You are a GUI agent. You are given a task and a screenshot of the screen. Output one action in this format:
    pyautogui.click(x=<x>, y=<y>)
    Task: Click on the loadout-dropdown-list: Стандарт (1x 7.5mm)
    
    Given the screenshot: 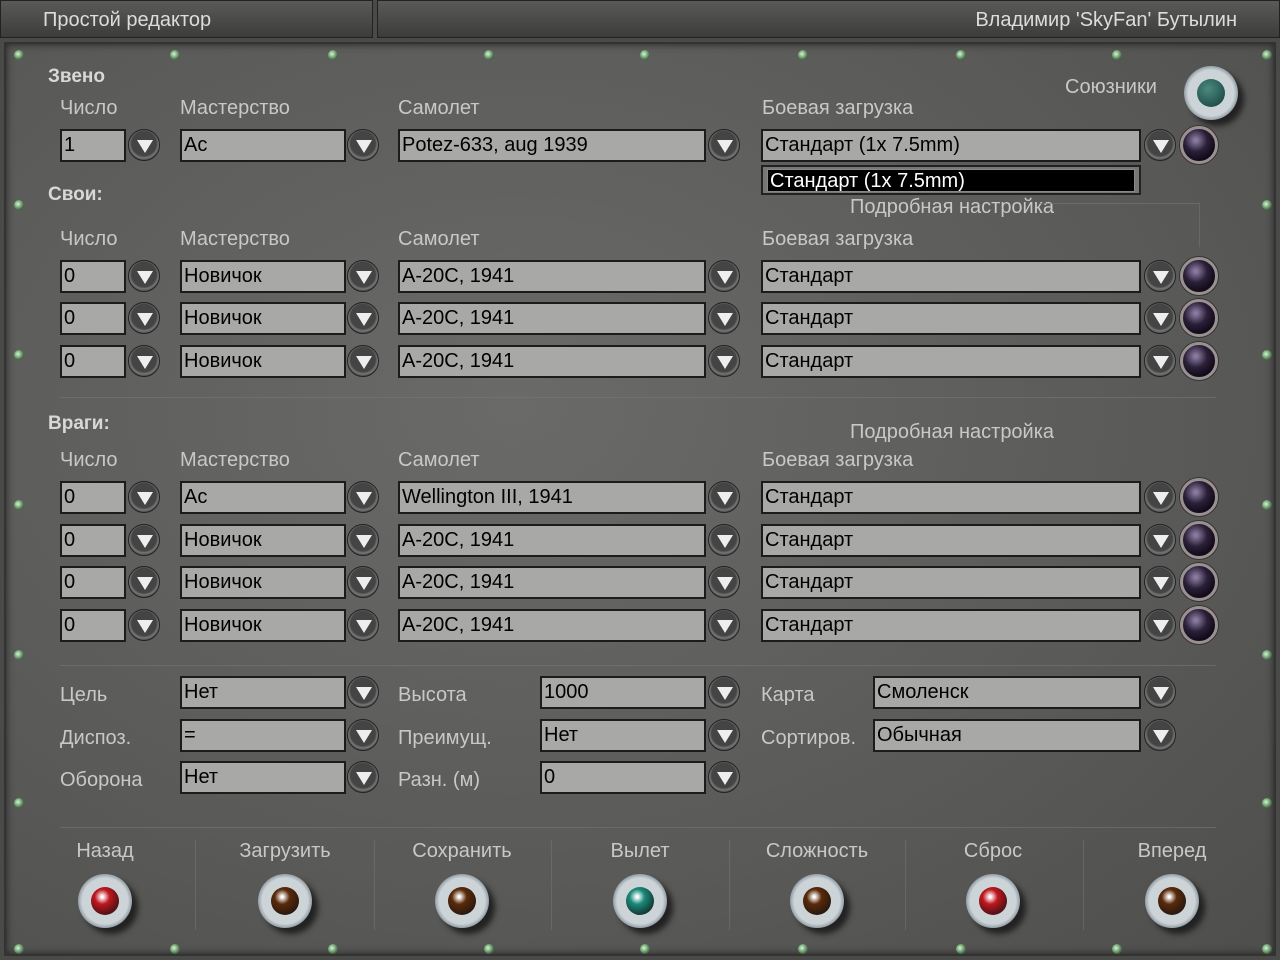 What is the action you would take?
    pyautogui.click(x=951, y=180)
    